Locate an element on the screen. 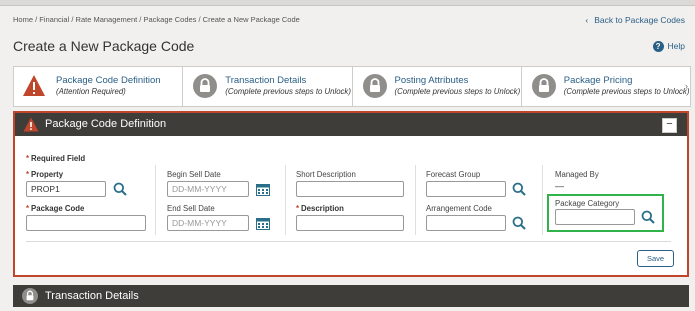 The width and height of the screenshot is (695, 311). top-bar is located at coordinates (347, 3).